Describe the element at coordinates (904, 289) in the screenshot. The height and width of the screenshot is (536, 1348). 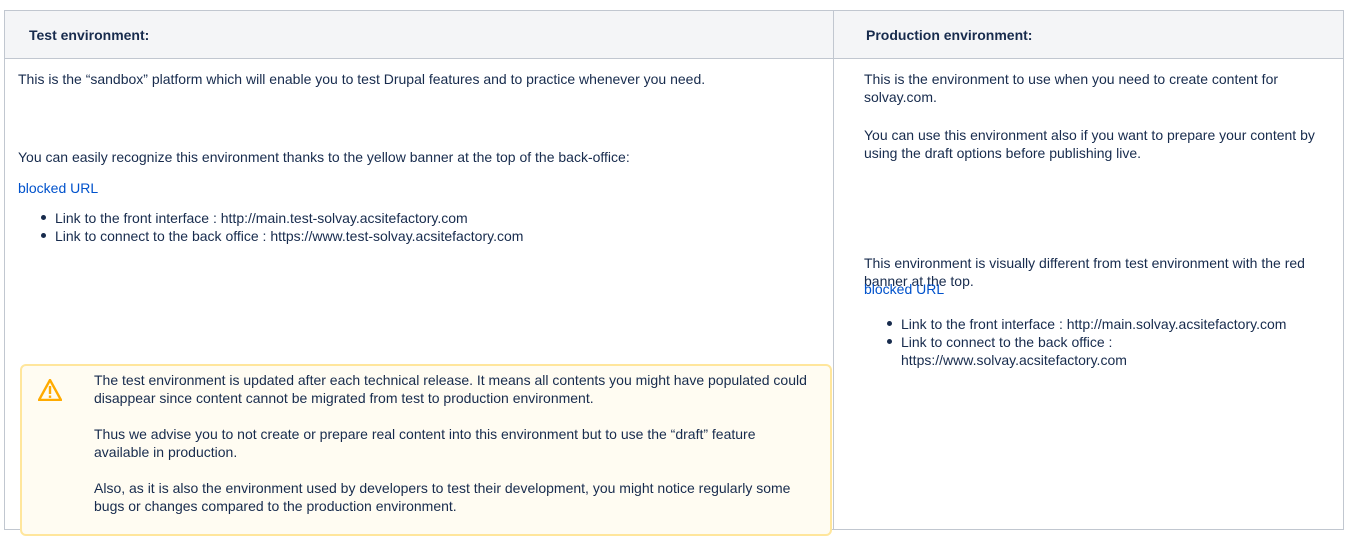
I see `production-blocked-url-link: blocked URL` at that location.